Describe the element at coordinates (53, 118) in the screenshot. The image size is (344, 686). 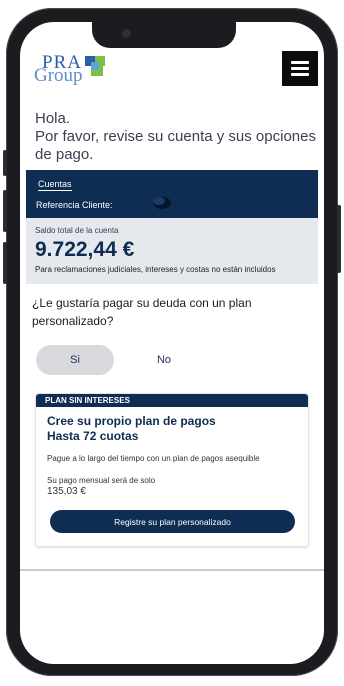
I see `greeting-hello: Hola.` at that location.